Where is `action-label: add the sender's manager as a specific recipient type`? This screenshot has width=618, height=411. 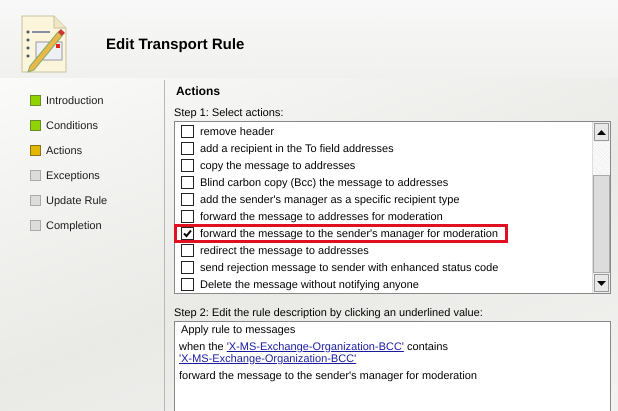 action-label: add the sender's manager as a specific recipient type is located at coordinates (330, 200).